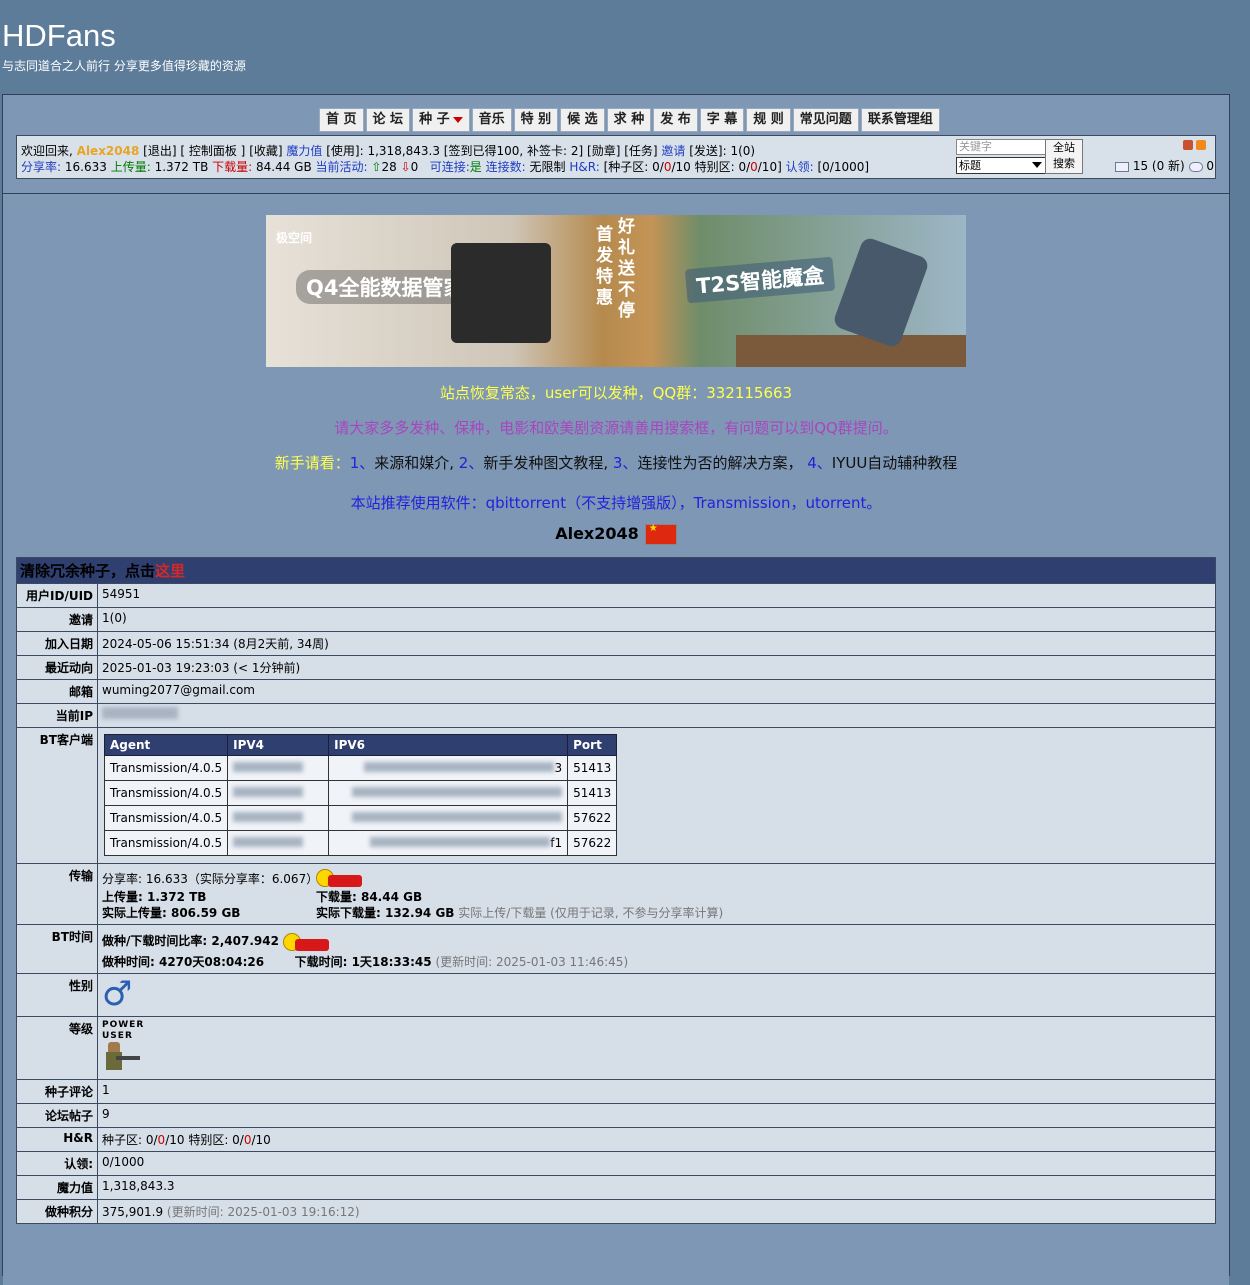  I want to click on nav-special: 特 别, so click(536, 120).